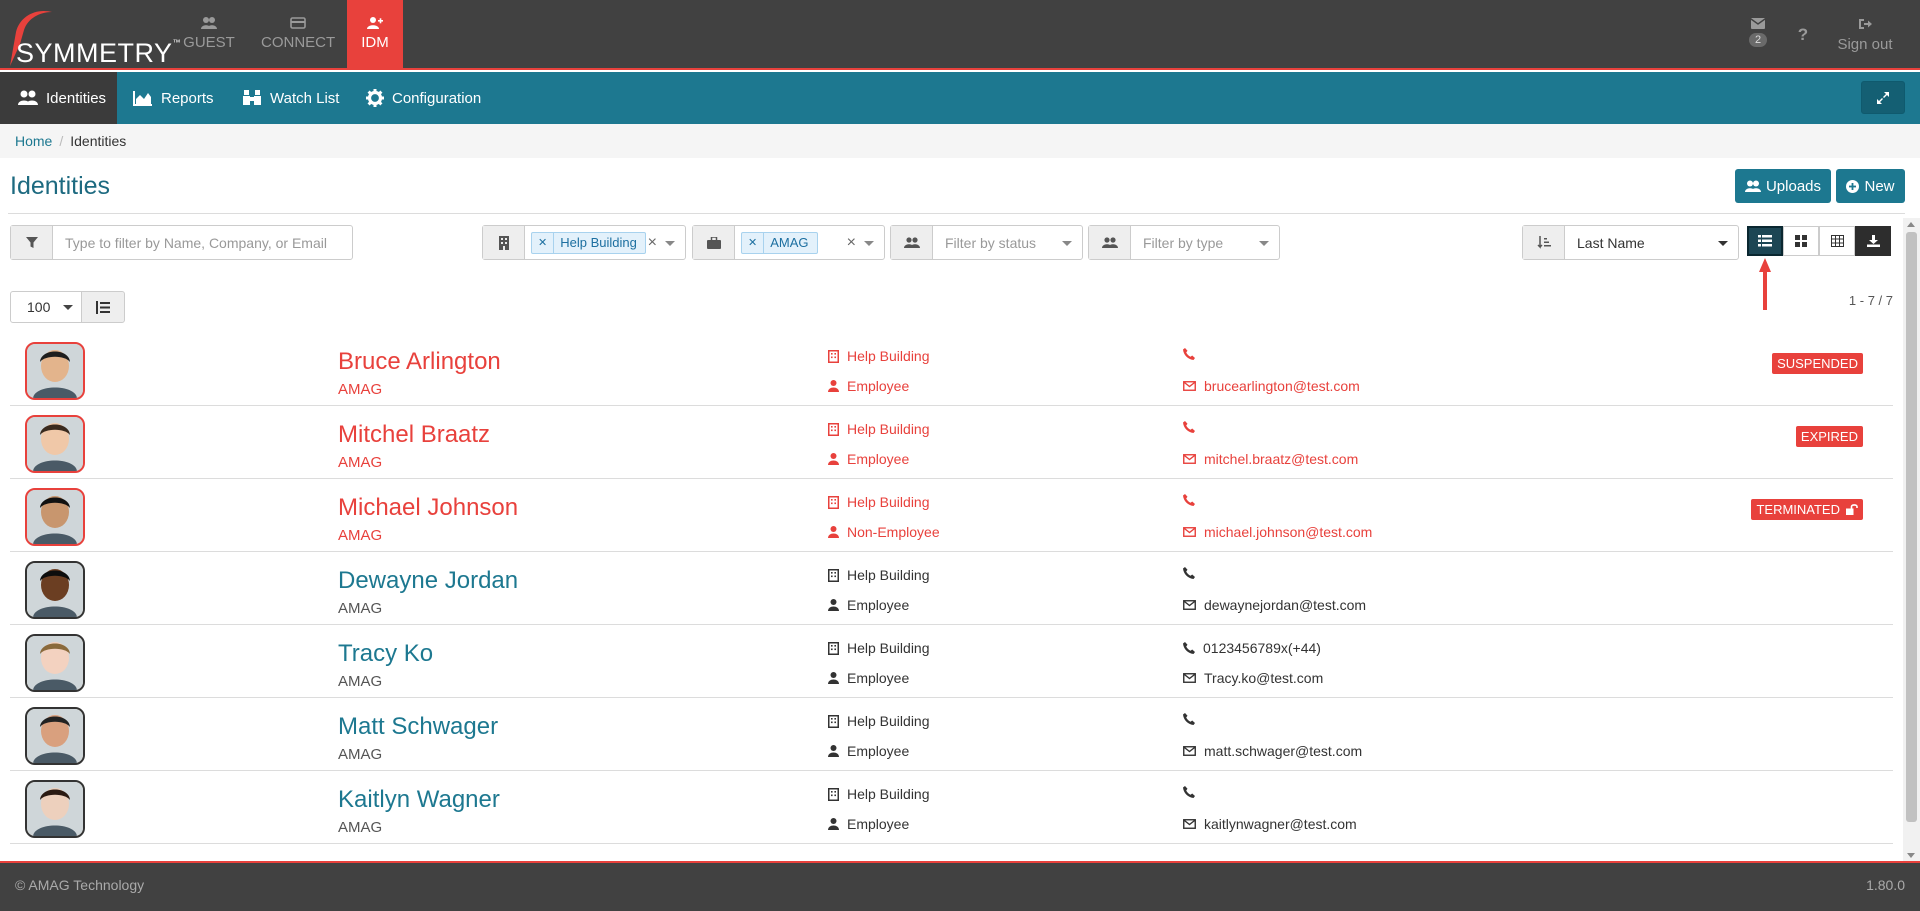 The width and height of the screenshot is (1920, 911). What do you see at coordinates (1873, 241) in the screenshot?
I see `download-button` at bounding box center [1873, 241].